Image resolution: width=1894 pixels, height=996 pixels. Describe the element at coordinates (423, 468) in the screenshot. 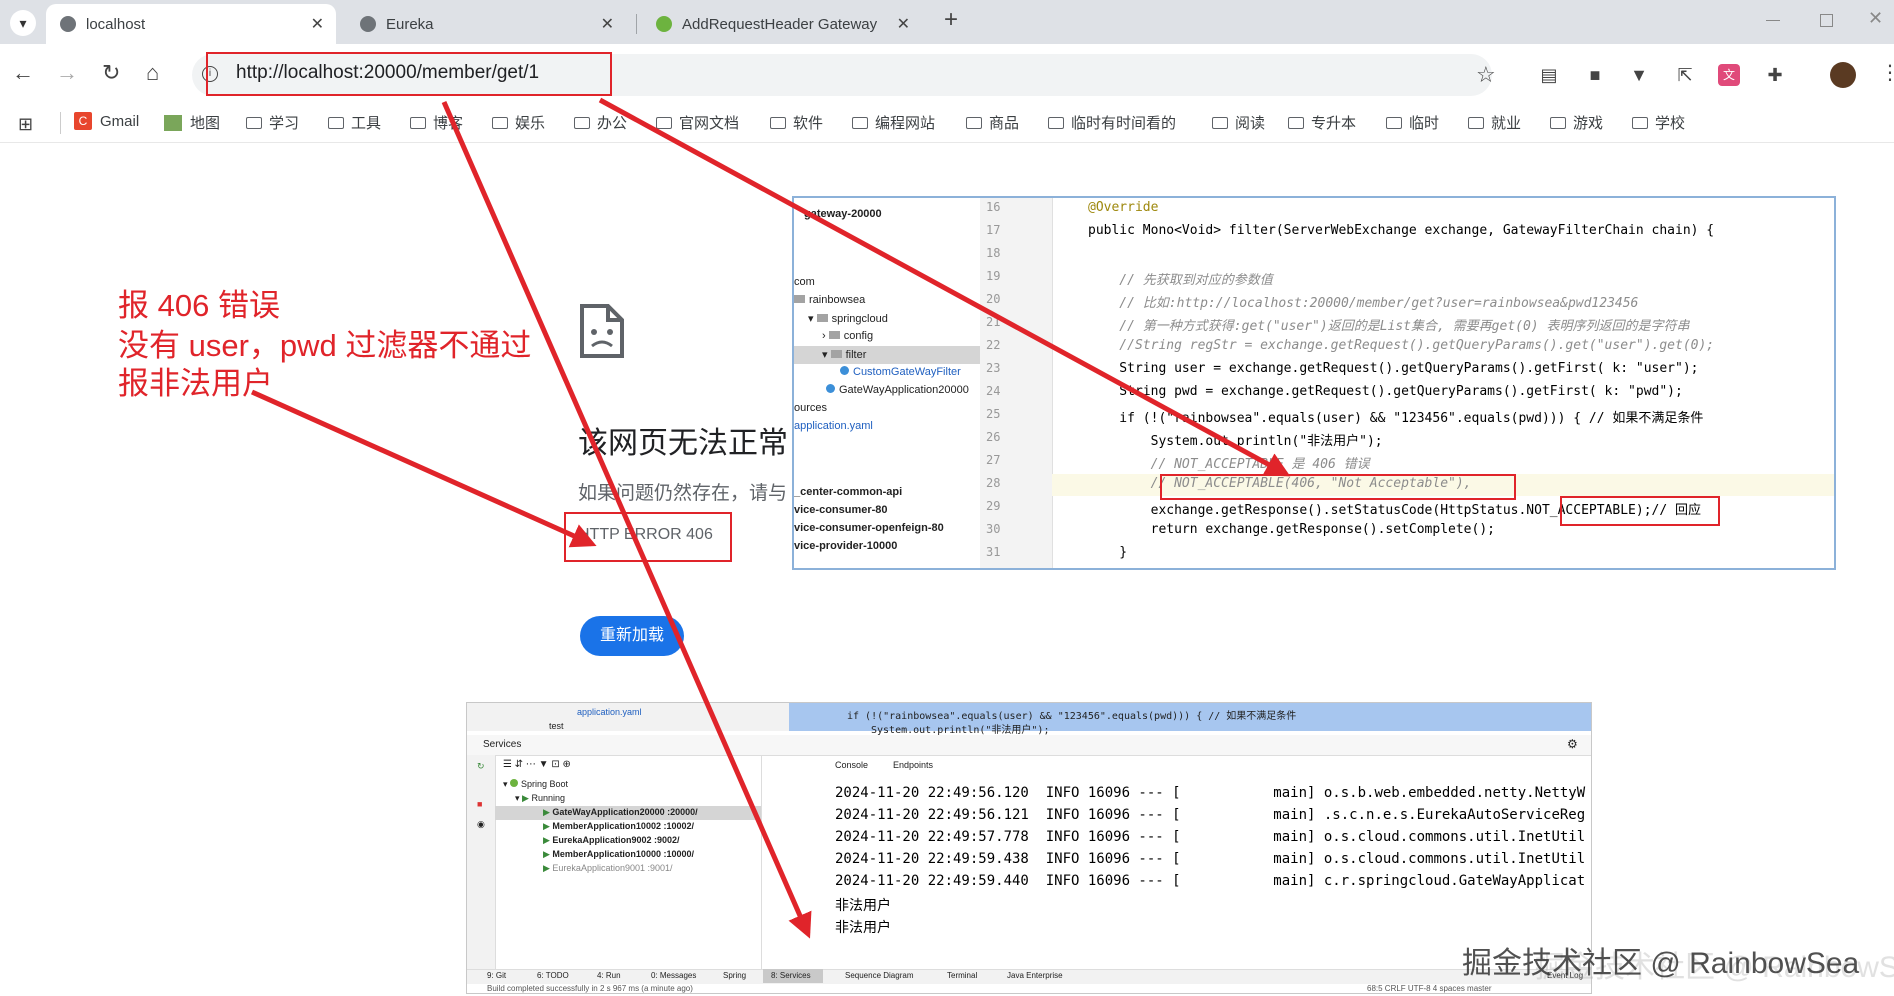

I see `arrow-to-http-error` at that location.